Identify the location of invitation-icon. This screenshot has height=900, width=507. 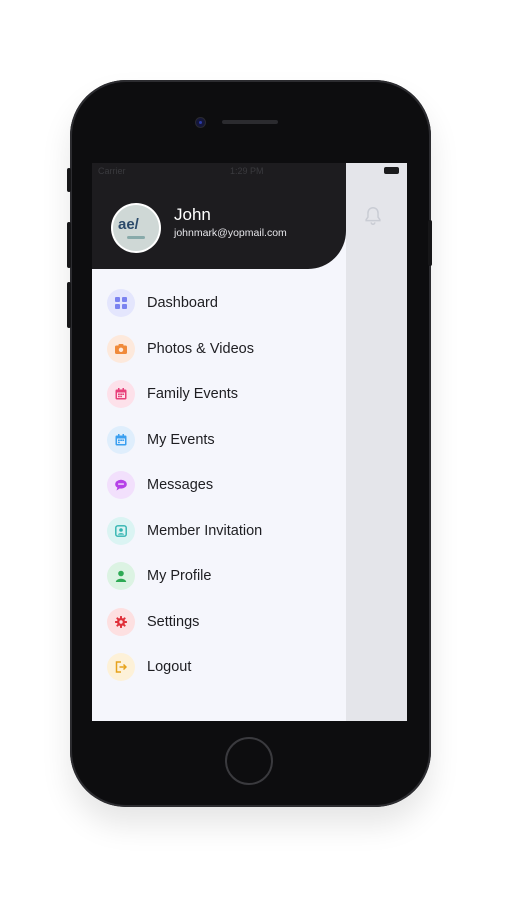
(121, 530).